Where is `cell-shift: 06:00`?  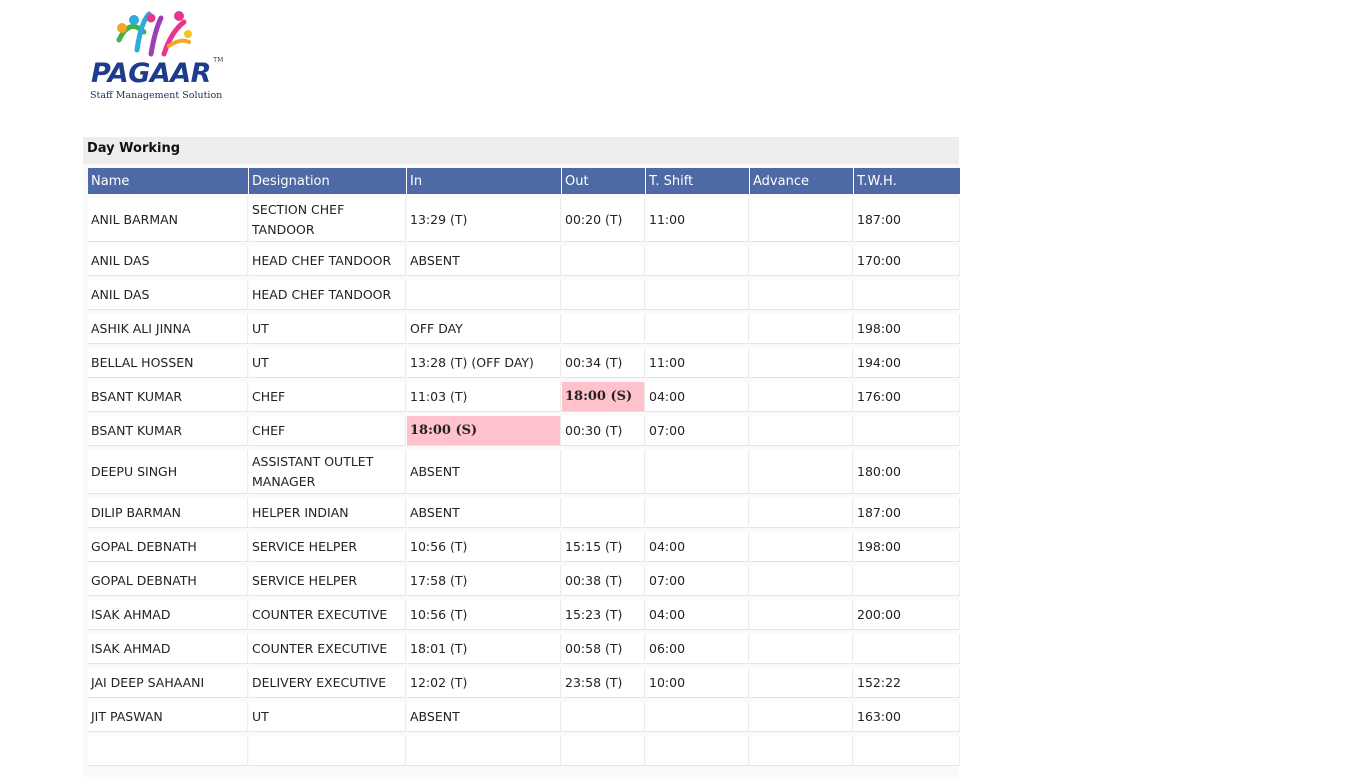
cell-shift: 06:00 is located at coordinates (697, 649).